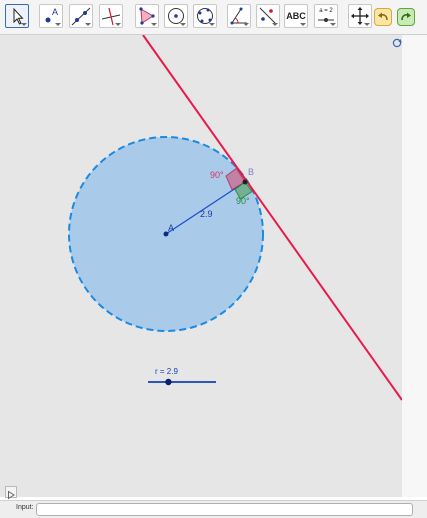  Describe the element at coordinates (360, 16) in the screenshot. I see `move-graphics-view-tool-button` at that location.